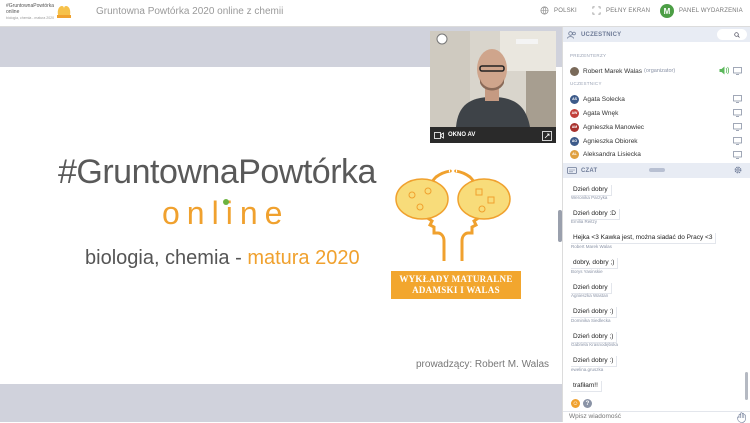 This screenshot has width=750, height=423. What do you see at coordinates (64, 11) in the screenshot?
I see `heads-logo-icon` at bounding box center [64, 11].